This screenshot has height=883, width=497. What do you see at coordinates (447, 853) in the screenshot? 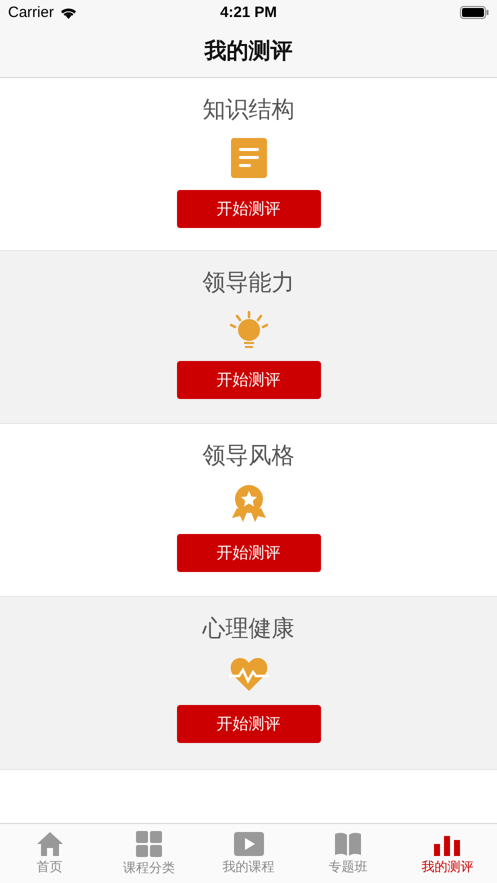
I see `tab-item: 我的测评` at bounding box center [447, 853].